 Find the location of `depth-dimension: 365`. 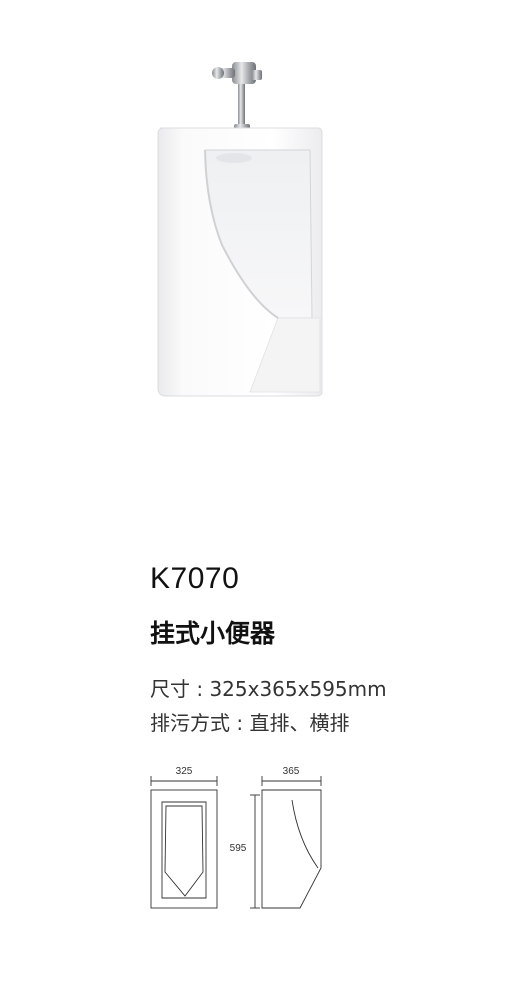

depth-dimension: 365 is located at coordinates (291, 771).